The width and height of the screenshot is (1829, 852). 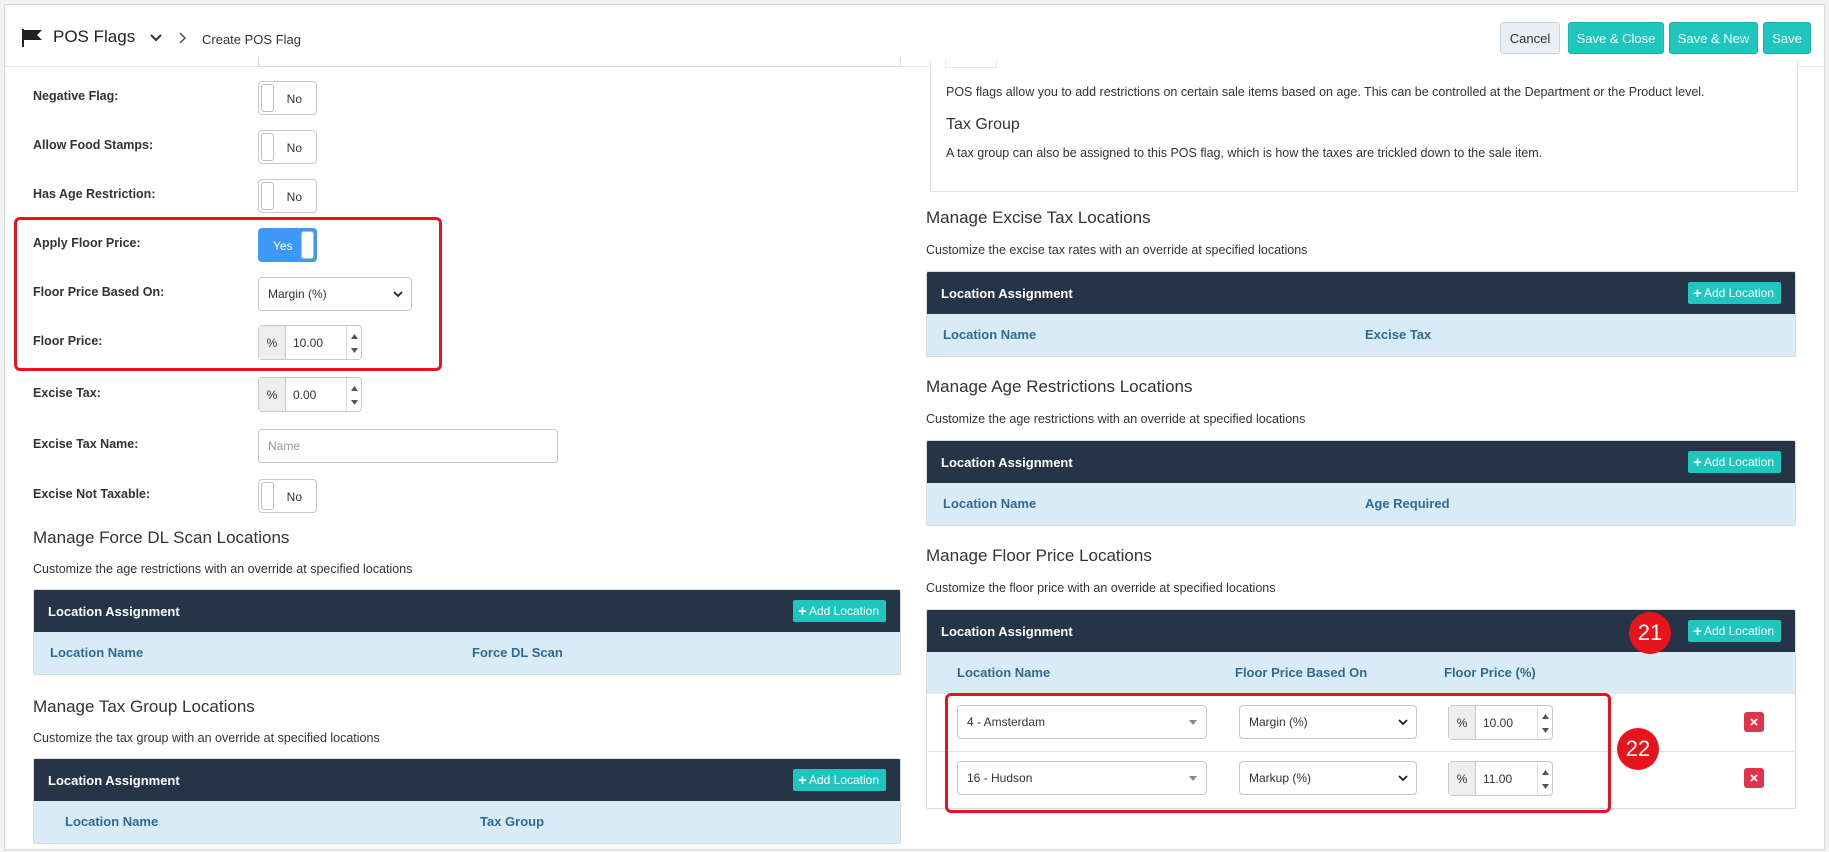 What do you see at coordinates (92, 494) in the screenshot?
I see `excise-not-taxable-label: Excise Not Taxable:` at bounding box center [92, 494].